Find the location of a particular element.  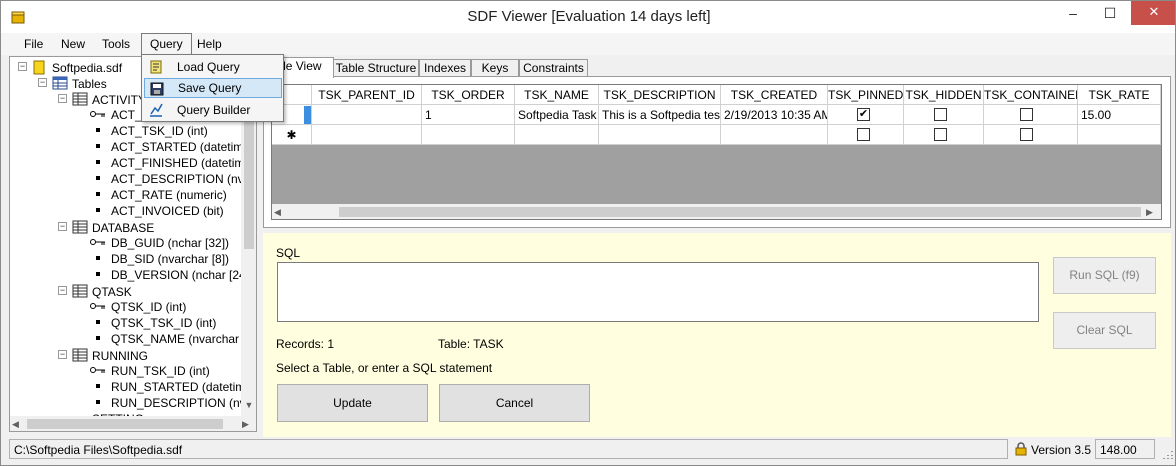

menu-help: Help is located at coordinates (209, 44).